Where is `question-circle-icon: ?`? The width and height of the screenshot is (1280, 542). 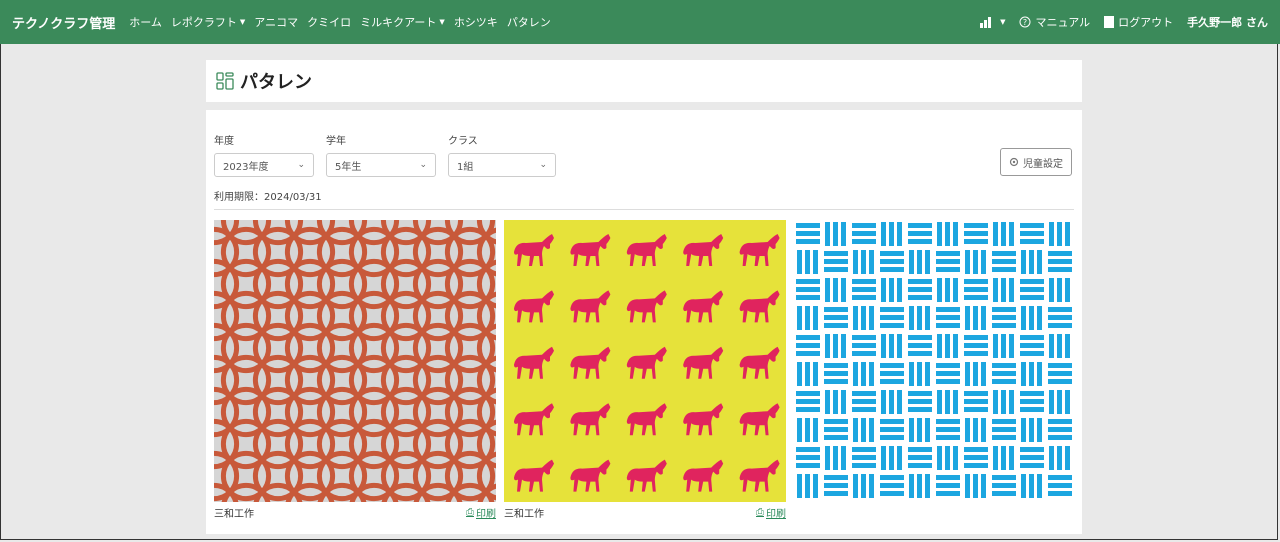
question-circle-icon: ? is located at coordinates (1025, 22).